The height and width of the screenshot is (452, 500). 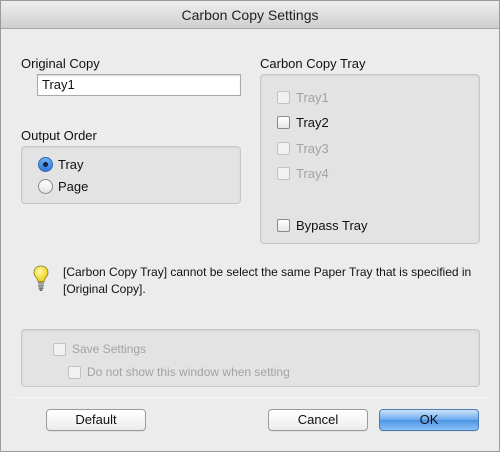 I want to click on radio-page-button, so click(x=45, y=186).